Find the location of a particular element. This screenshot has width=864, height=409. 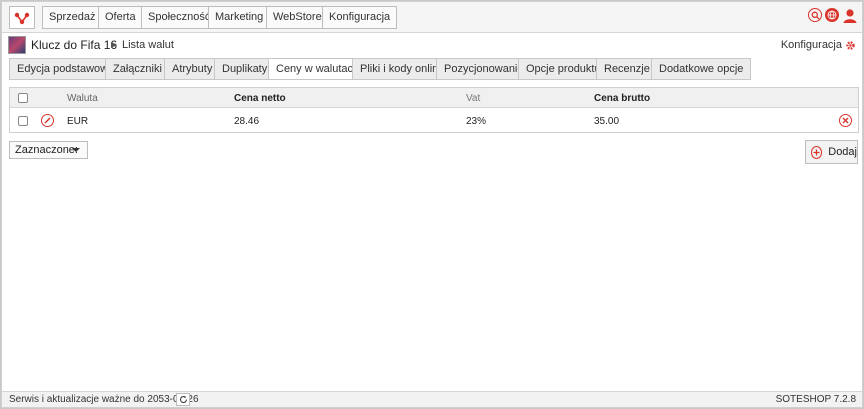

tab-atrybuty: Atrybuty is located at coordinates (192, 69).